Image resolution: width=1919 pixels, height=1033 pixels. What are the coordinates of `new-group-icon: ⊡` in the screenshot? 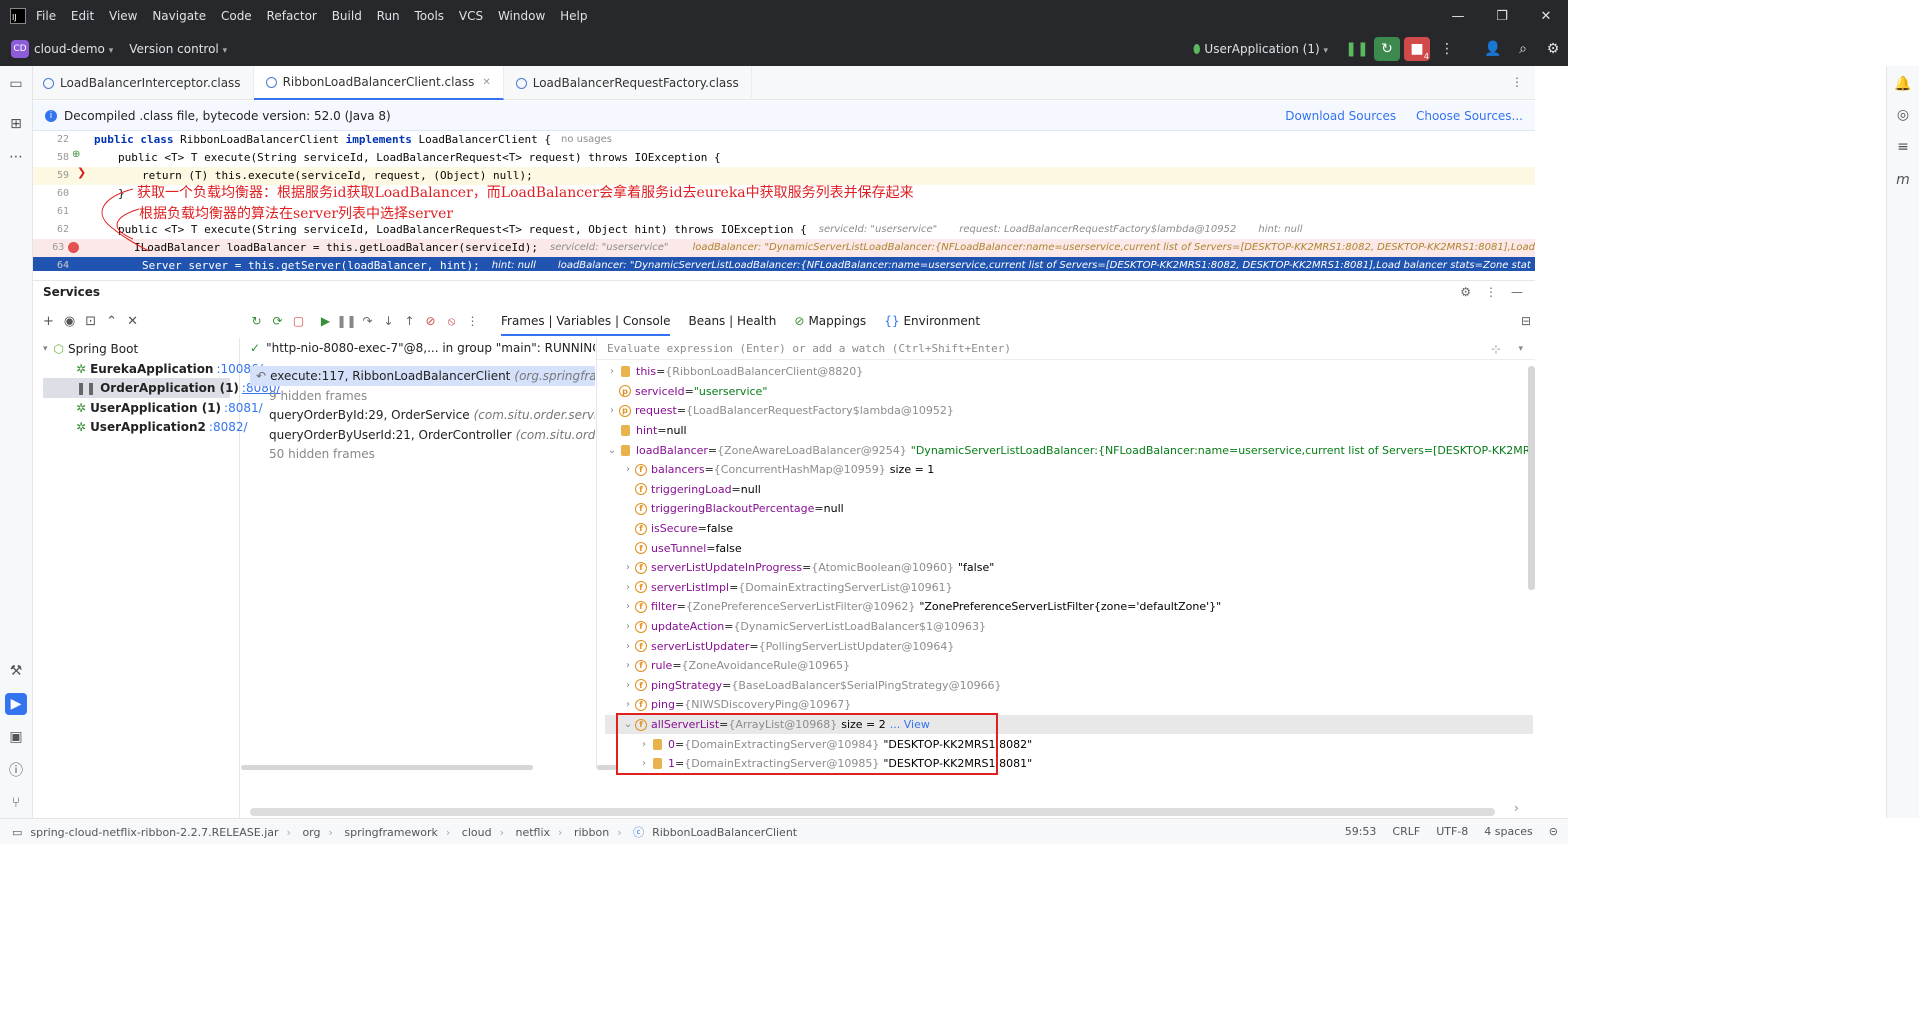 It's located at (90, 321).